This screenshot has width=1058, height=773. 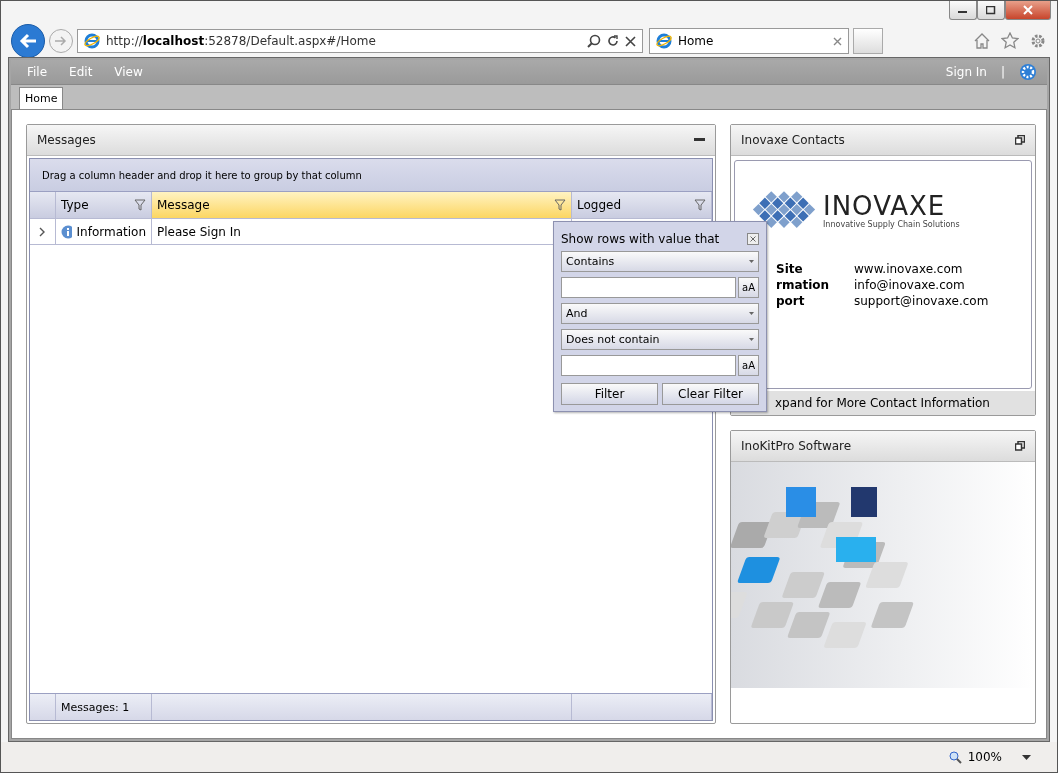 What do you see at coordinates (803, 284) in the screenshot?
I see `contact-label: rmation` at bounding box center [803, 284].